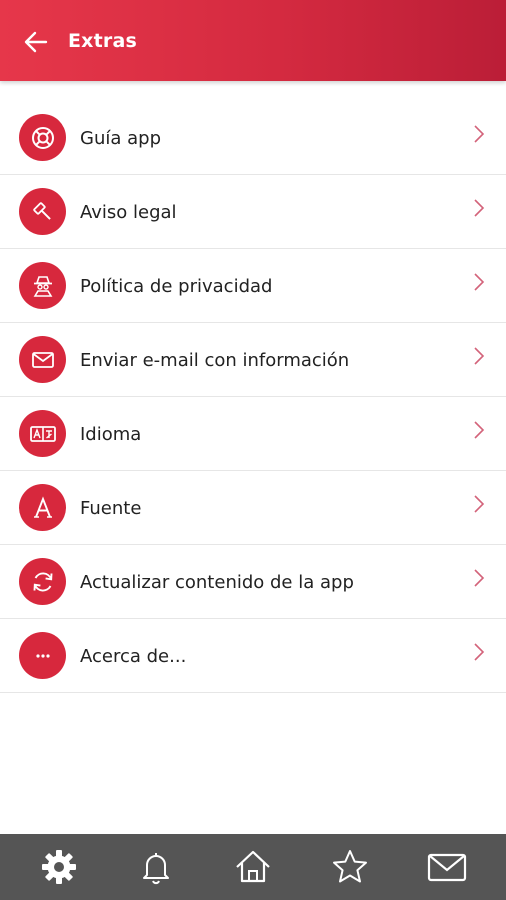 The image size is (506, 900). Describe the element at coordinates (253, 434) in the screenshot. I see `menu-item-idioma: Idioma` at that location.